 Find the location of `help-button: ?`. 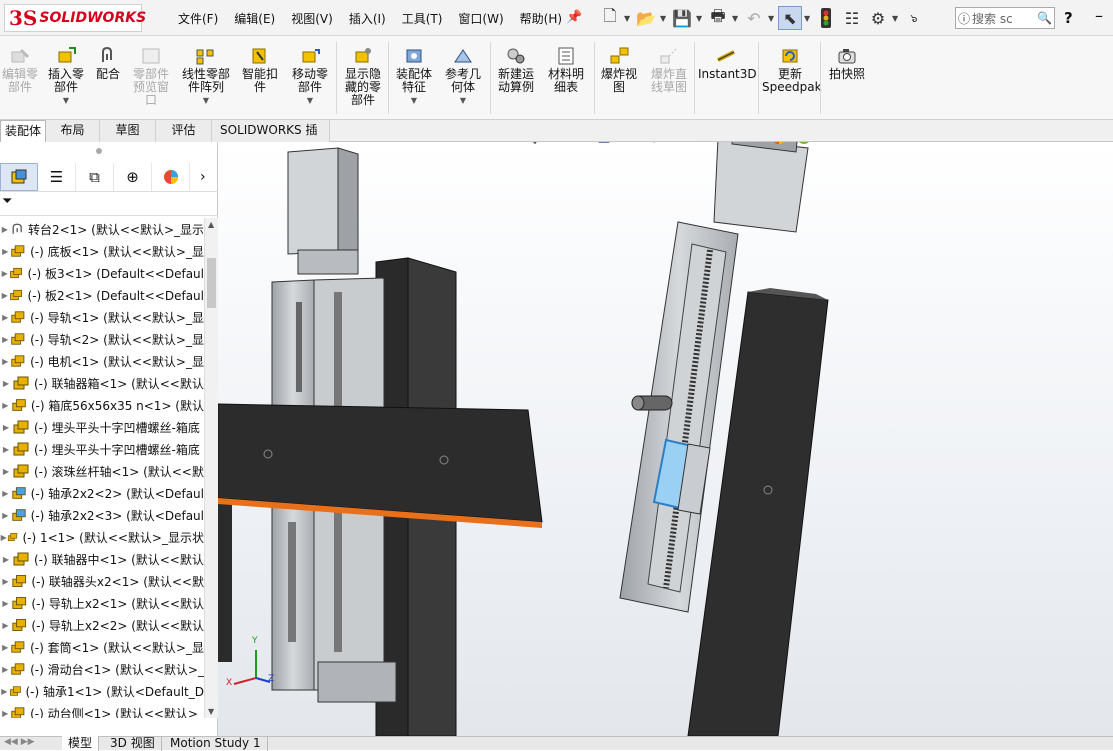

help-button: ? is located at coordinates (1068, 18).